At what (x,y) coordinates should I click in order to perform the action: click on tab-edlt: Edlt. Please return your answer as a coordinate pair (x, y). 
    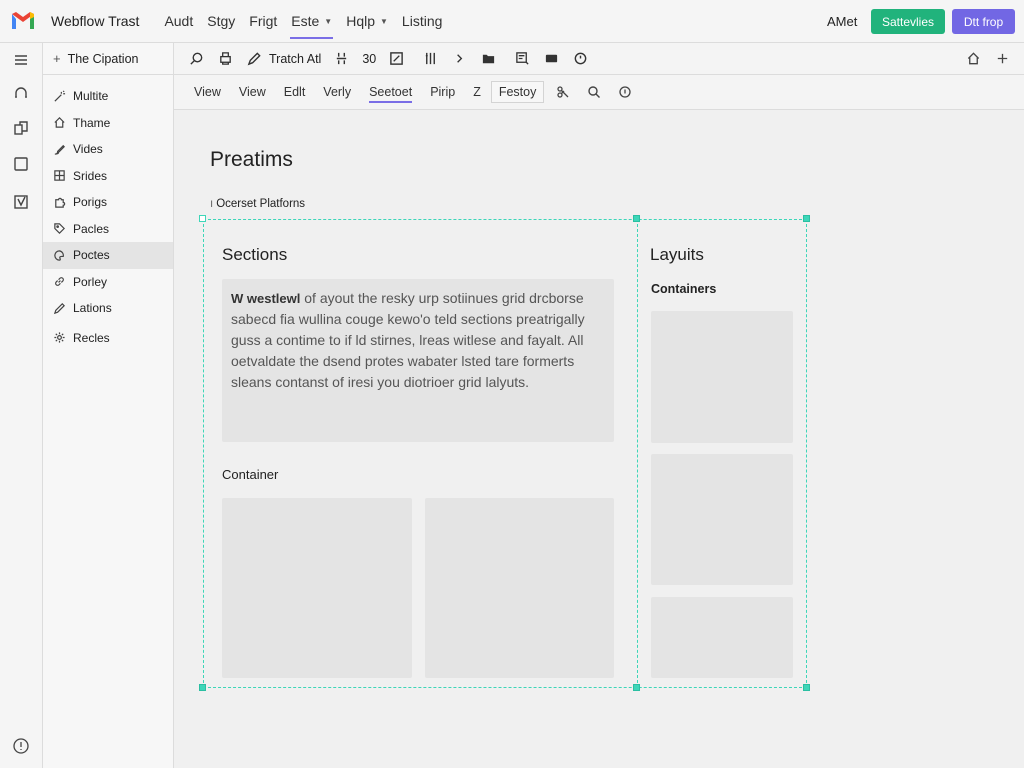
    Looking at the image, I should click on (295, 92).